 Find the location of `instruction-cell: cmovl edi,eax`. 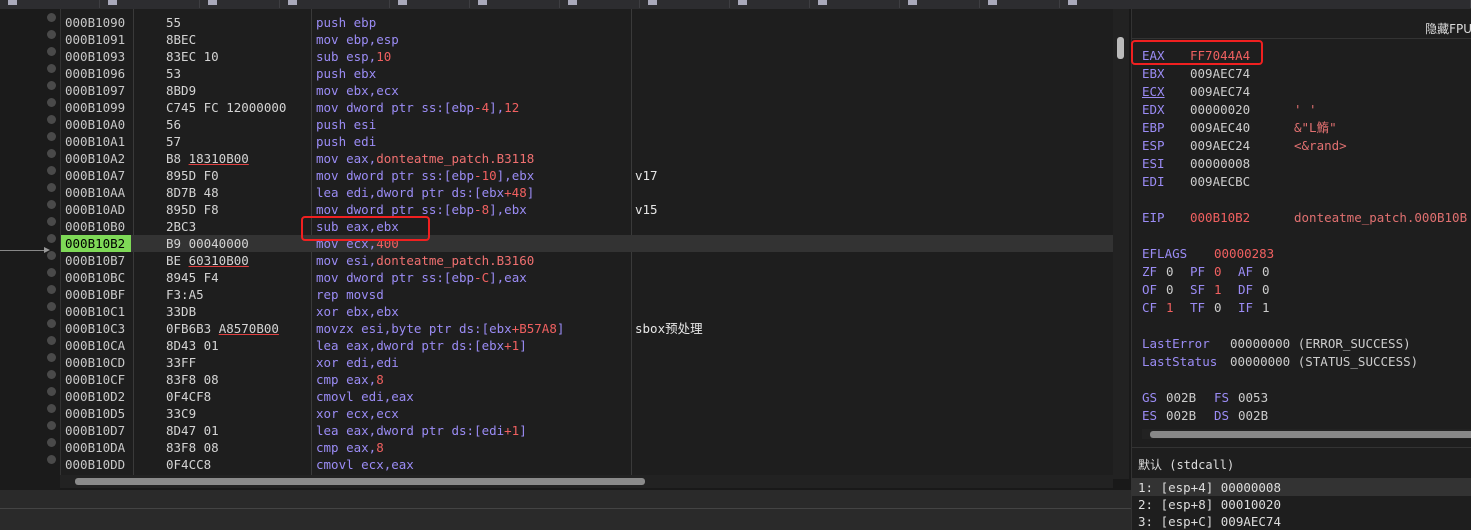

instruction-cell: cmovl edi,eax is located at coordinates (365, 396).